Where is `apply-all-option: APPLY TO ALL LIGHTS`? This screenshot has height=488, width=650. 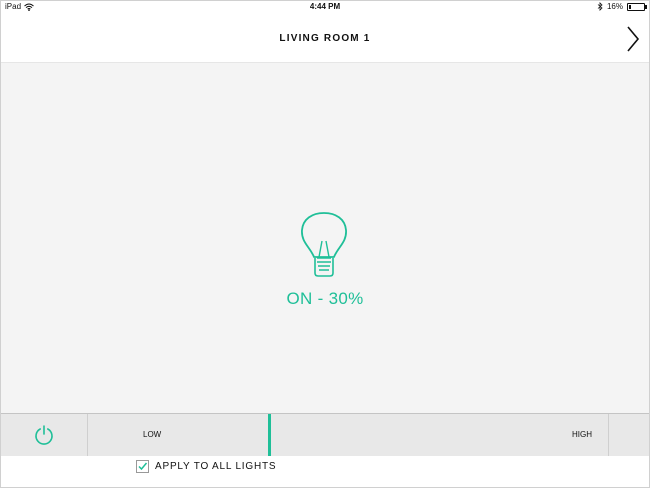
apply-all-option: APPLY TO ALL LIGHTS is located at coordinates (206, 466).